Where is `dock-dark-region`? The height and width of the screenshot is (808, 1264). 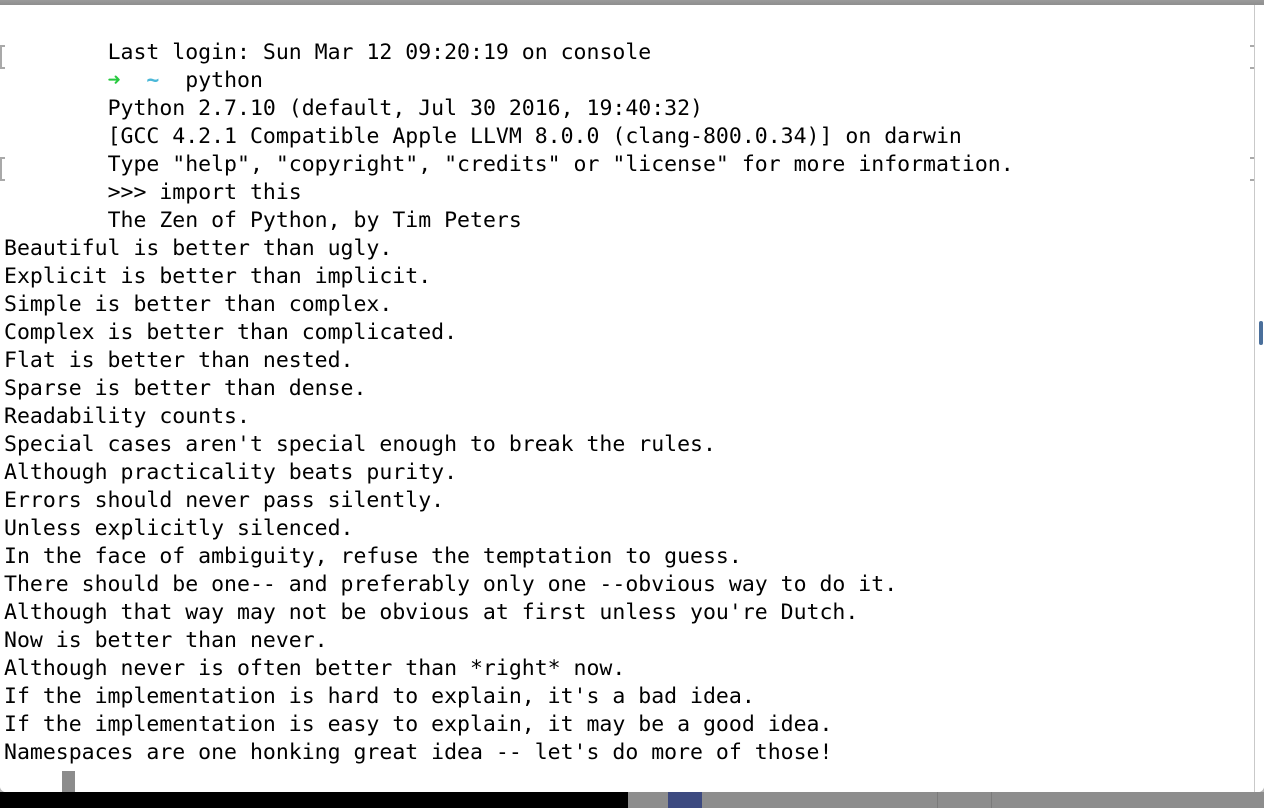
dock-dark-region is located at coordinates (314, 800).